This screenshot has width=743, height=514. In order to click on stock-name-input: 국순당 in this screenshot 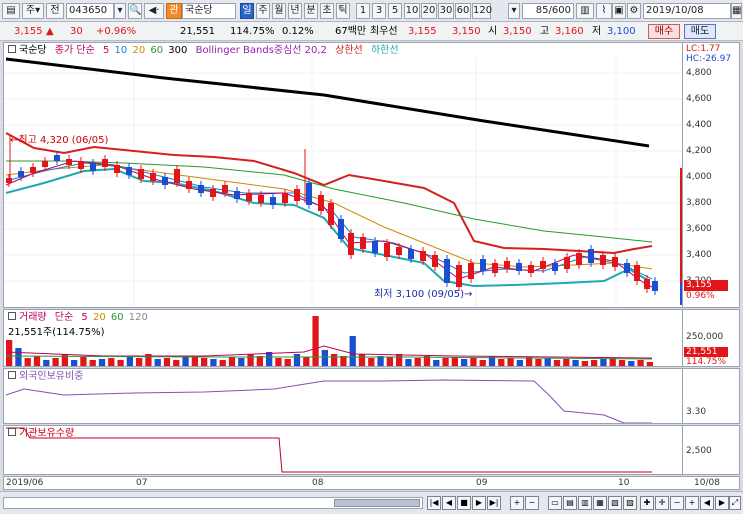, I will do `click(209, 11)`.